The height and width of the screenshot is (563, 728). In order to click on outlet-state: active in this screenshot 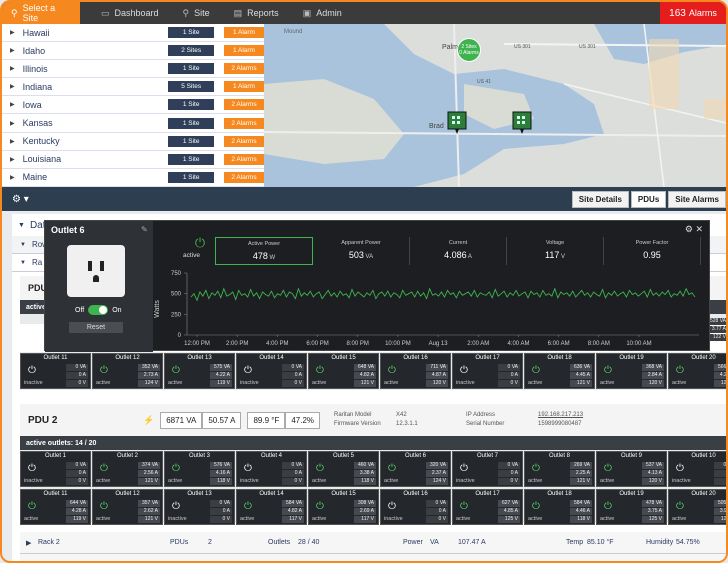, I will do `click(103, 481)`.